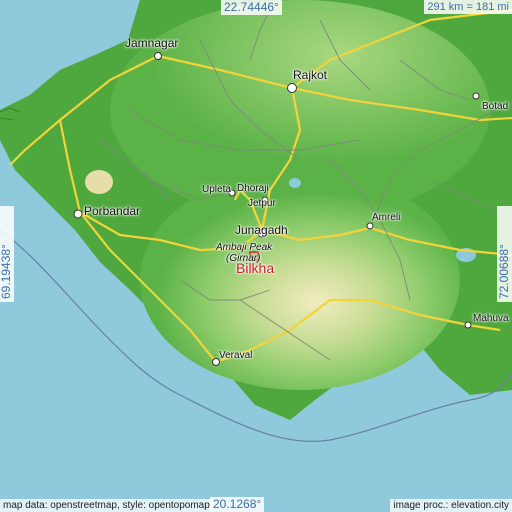  I want to click on city-label-jetpur: Jetpur, so click(262, 203).